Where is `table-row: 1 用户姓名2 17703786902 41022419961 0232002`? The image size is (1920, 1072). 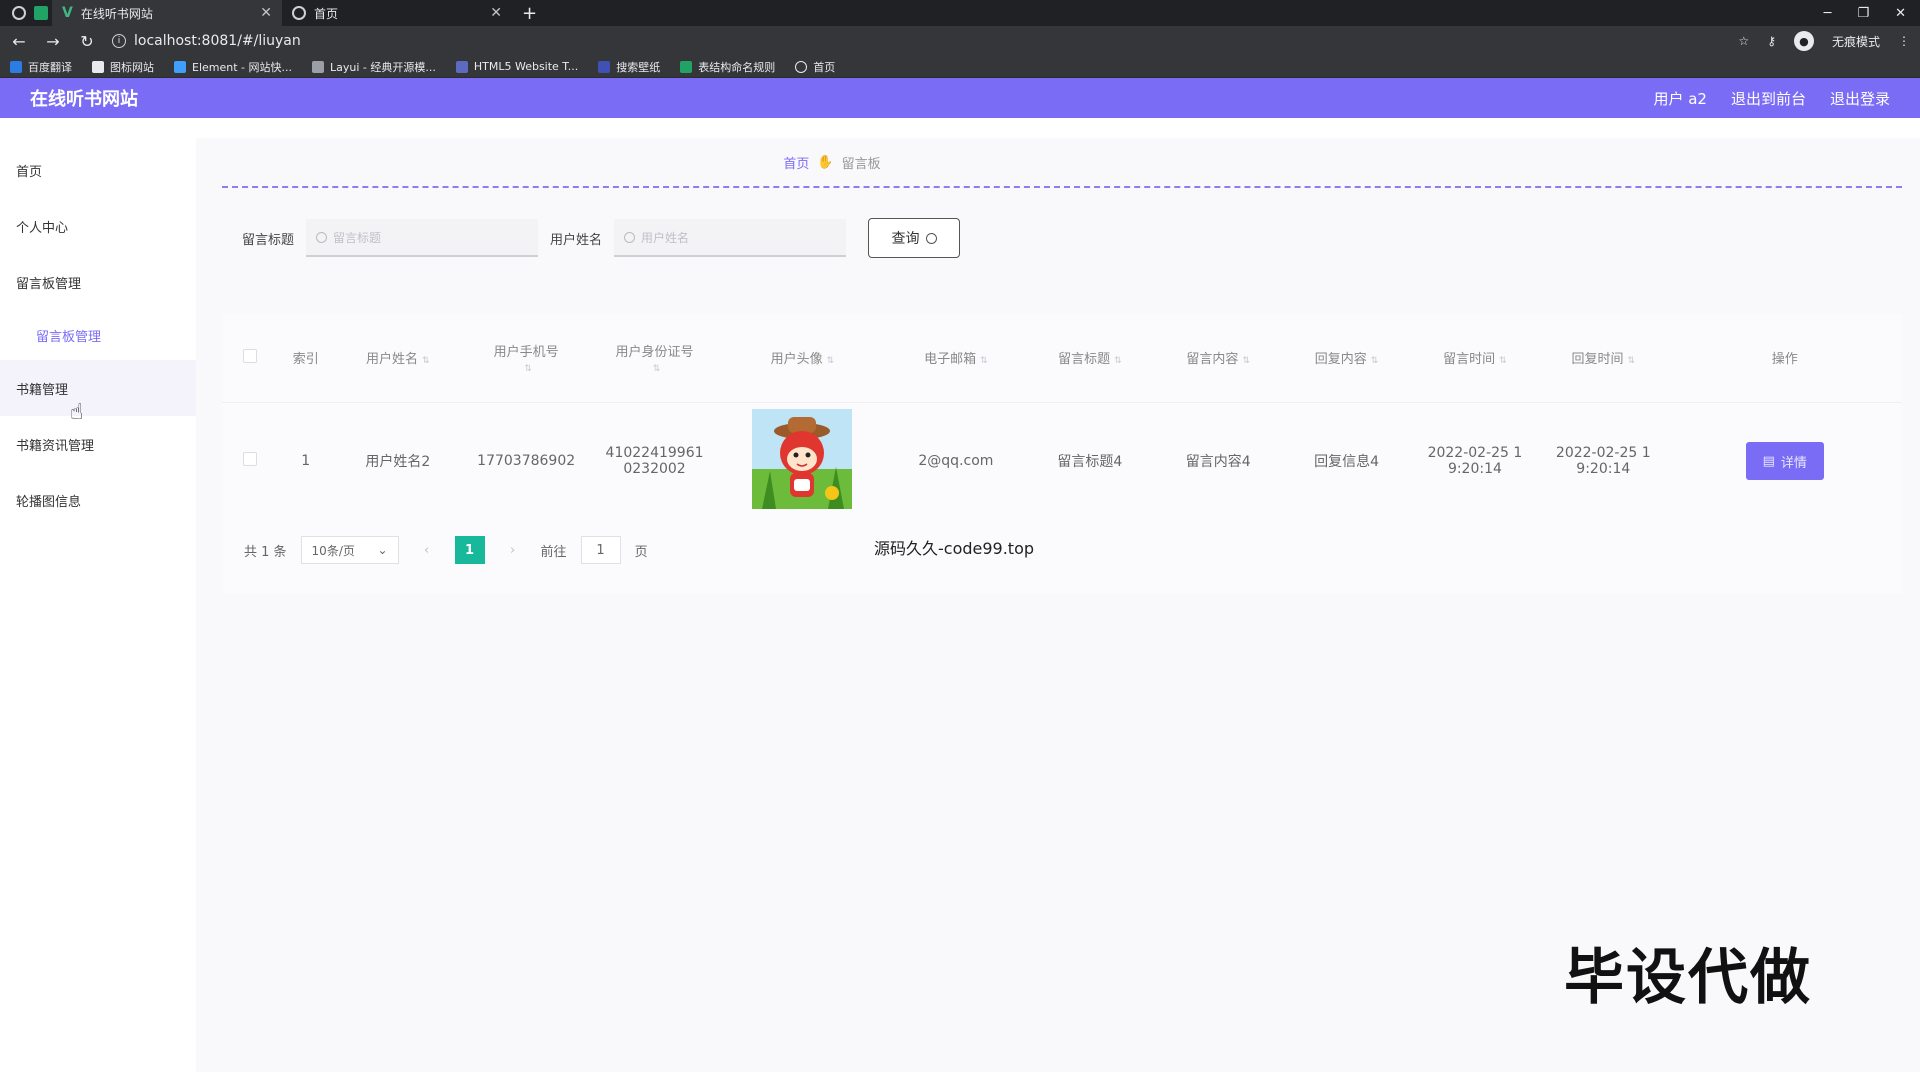
table-row: 1 用户姓名2 17703786902 41022419961 0232002 is located at coordinates (1062, 460).